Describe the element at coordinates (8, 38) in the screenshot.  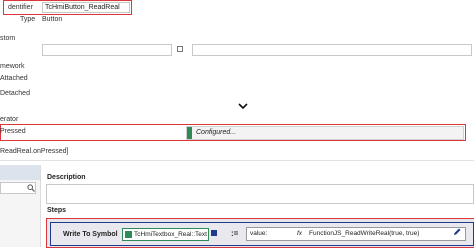
I see `custom-label: stom` at that location.